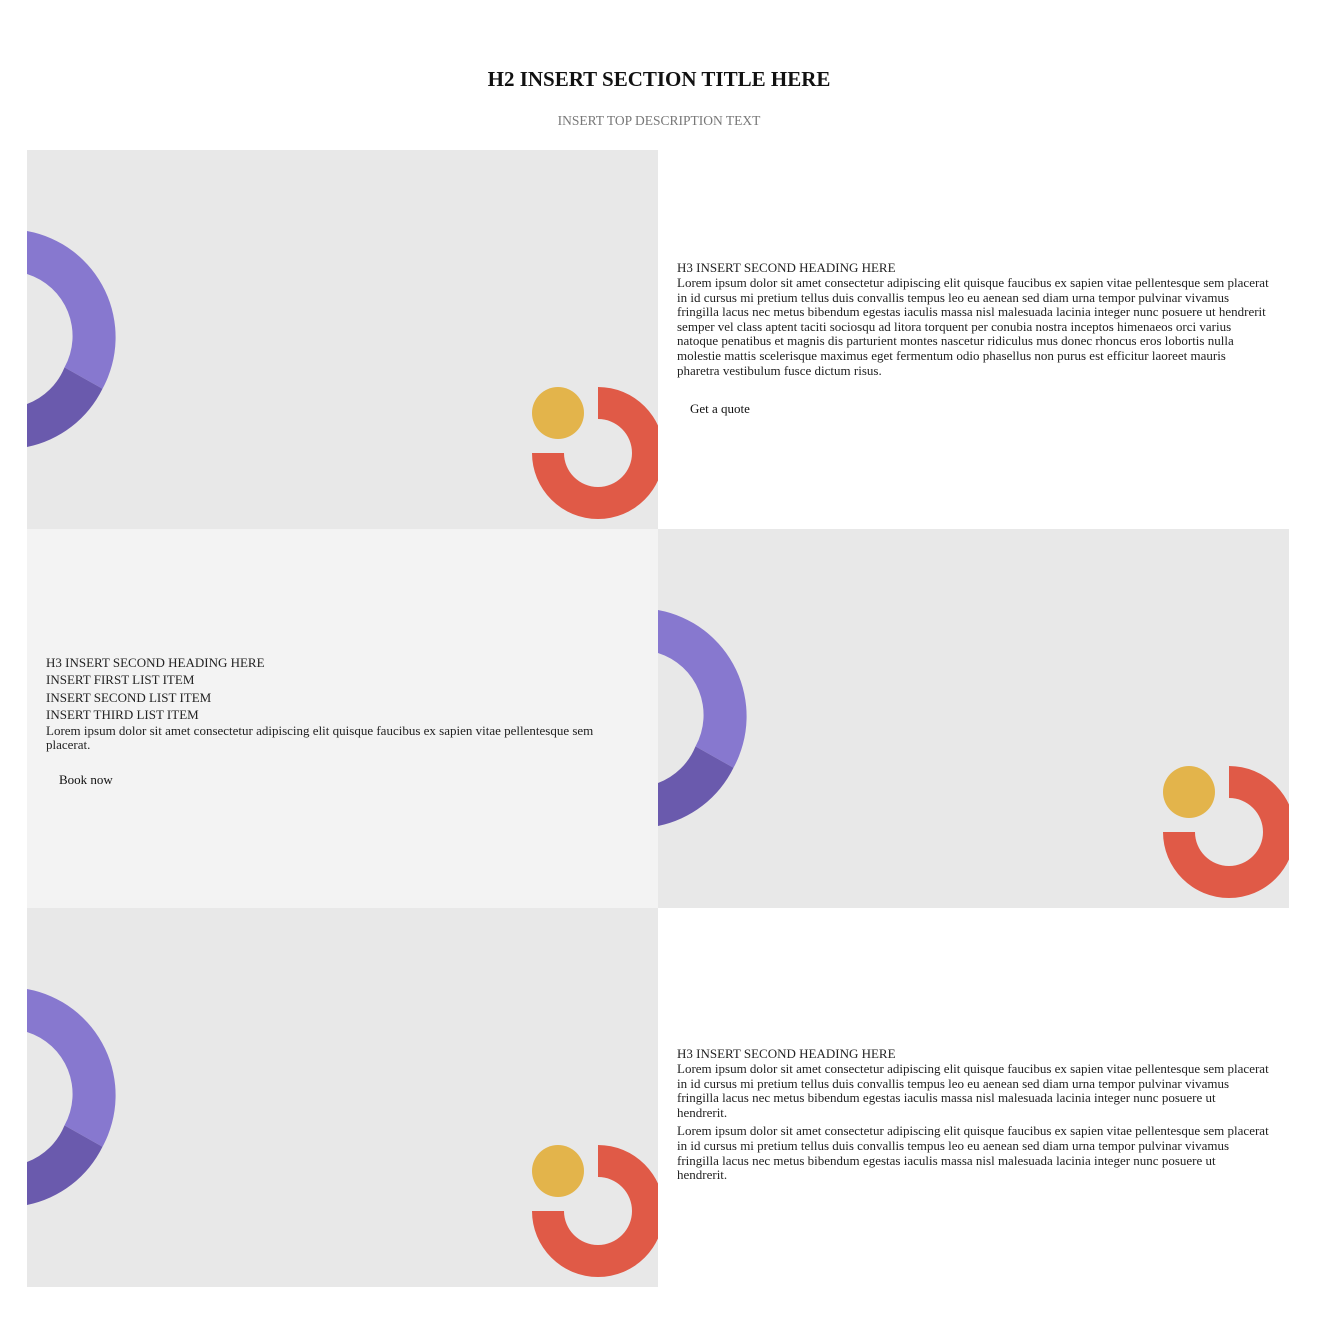 This screenshot has height=1336, width=1318. I want to click on list-item: INSERT THIRD LIST ITEM, so click(122, 714).